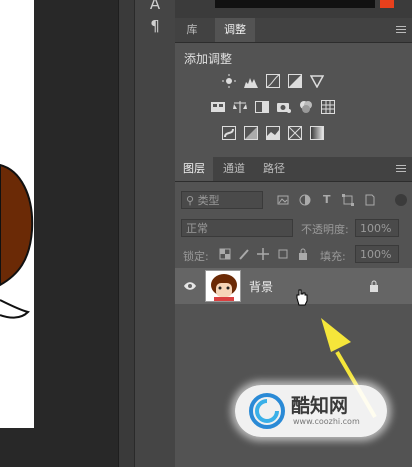 This screenshot has height=467, width=412. I want to click on channel-mixer-icon, so click(306, 107).